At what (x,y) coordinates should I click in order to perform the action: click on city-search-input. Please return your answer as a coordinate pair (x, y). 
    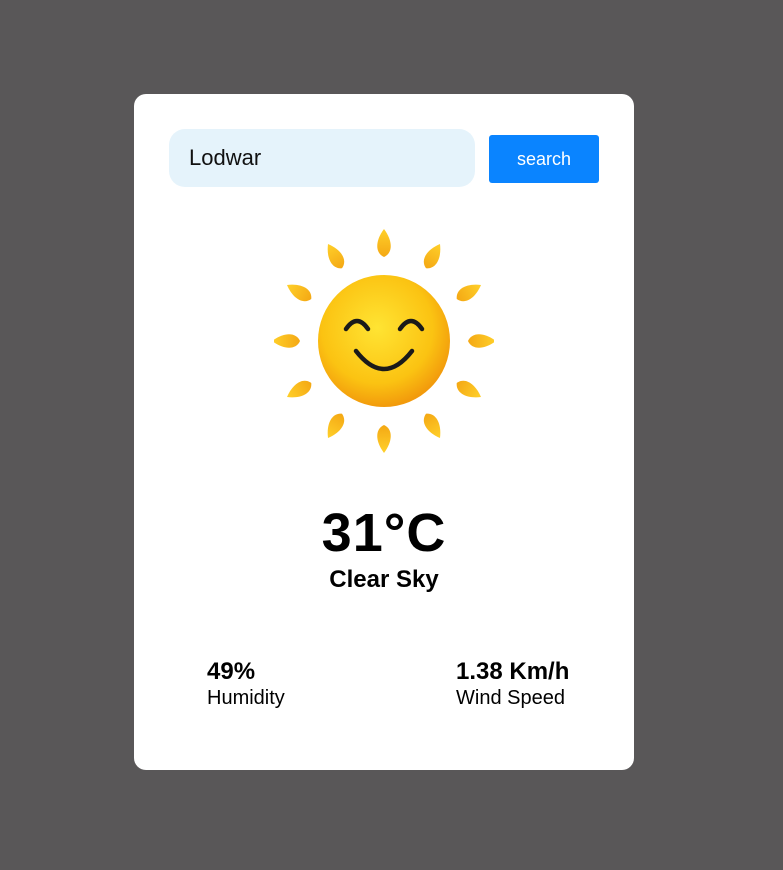
    Looking at the image, I should click on (322, 158).